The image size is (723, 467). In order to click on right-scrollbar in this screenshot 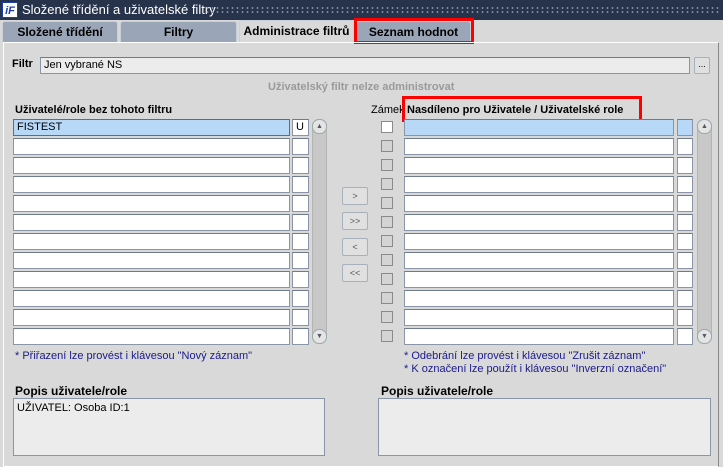, I will do `click(704, 231)`.